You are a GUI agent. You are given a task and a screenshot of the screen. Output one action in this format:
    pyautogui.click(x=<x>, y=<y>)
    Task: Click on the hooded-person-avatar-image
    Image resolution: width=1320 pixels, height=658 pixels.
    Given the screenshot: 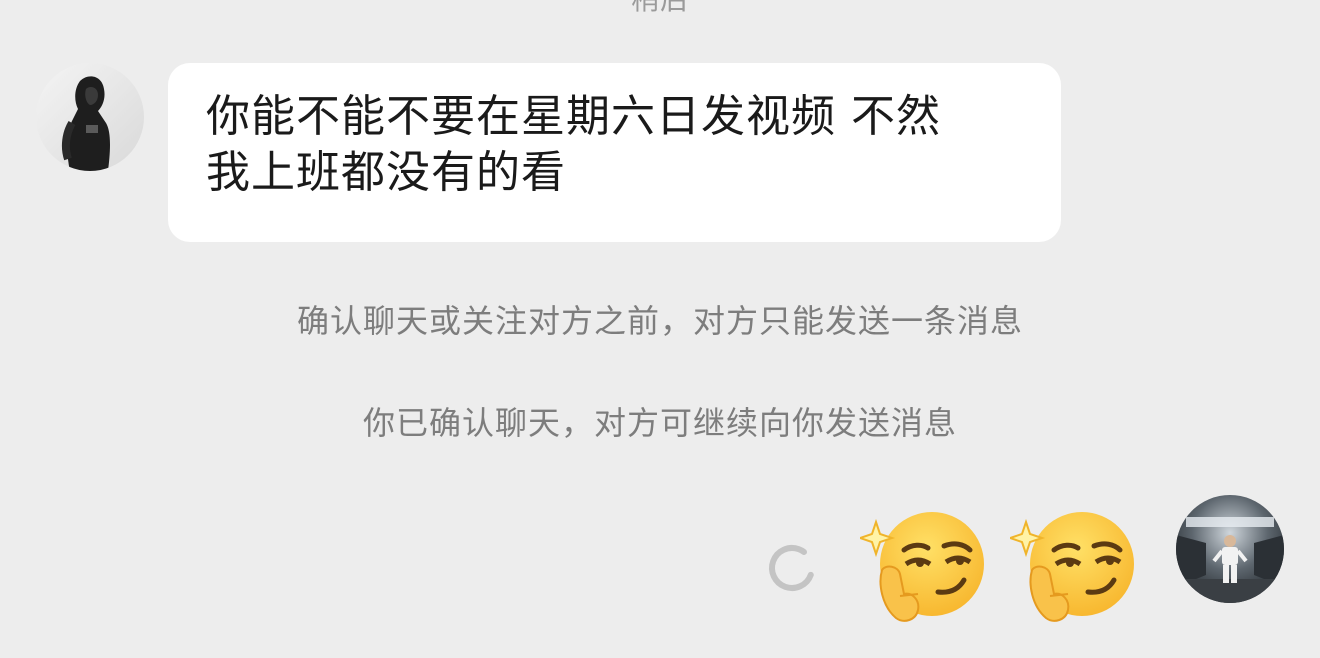 What is the action you would take?
    pyautogui.click(x=90, y=117)
    